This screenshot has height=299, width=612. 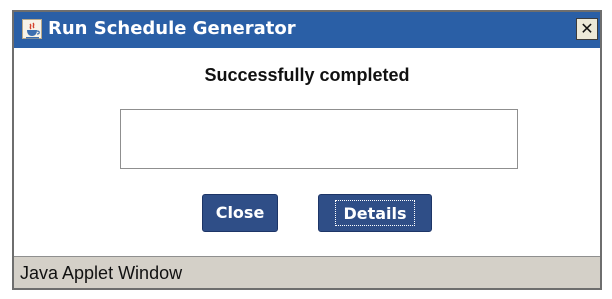 I want to click on title-bar: Run Schedule Generator ✕, so click(x=307, y=30).